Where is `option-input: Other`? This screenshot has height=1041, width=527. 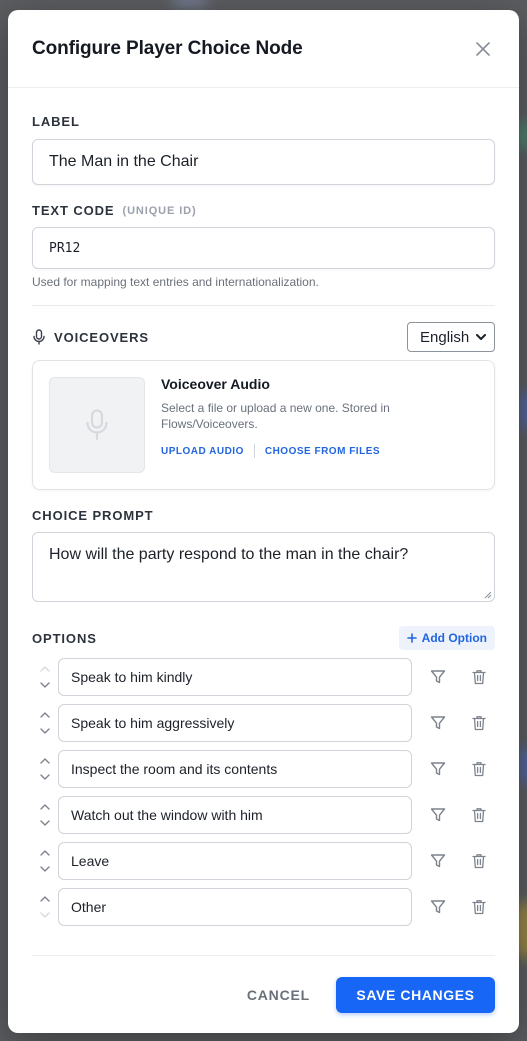
option-input: Other is located at coordinates (235, 907).